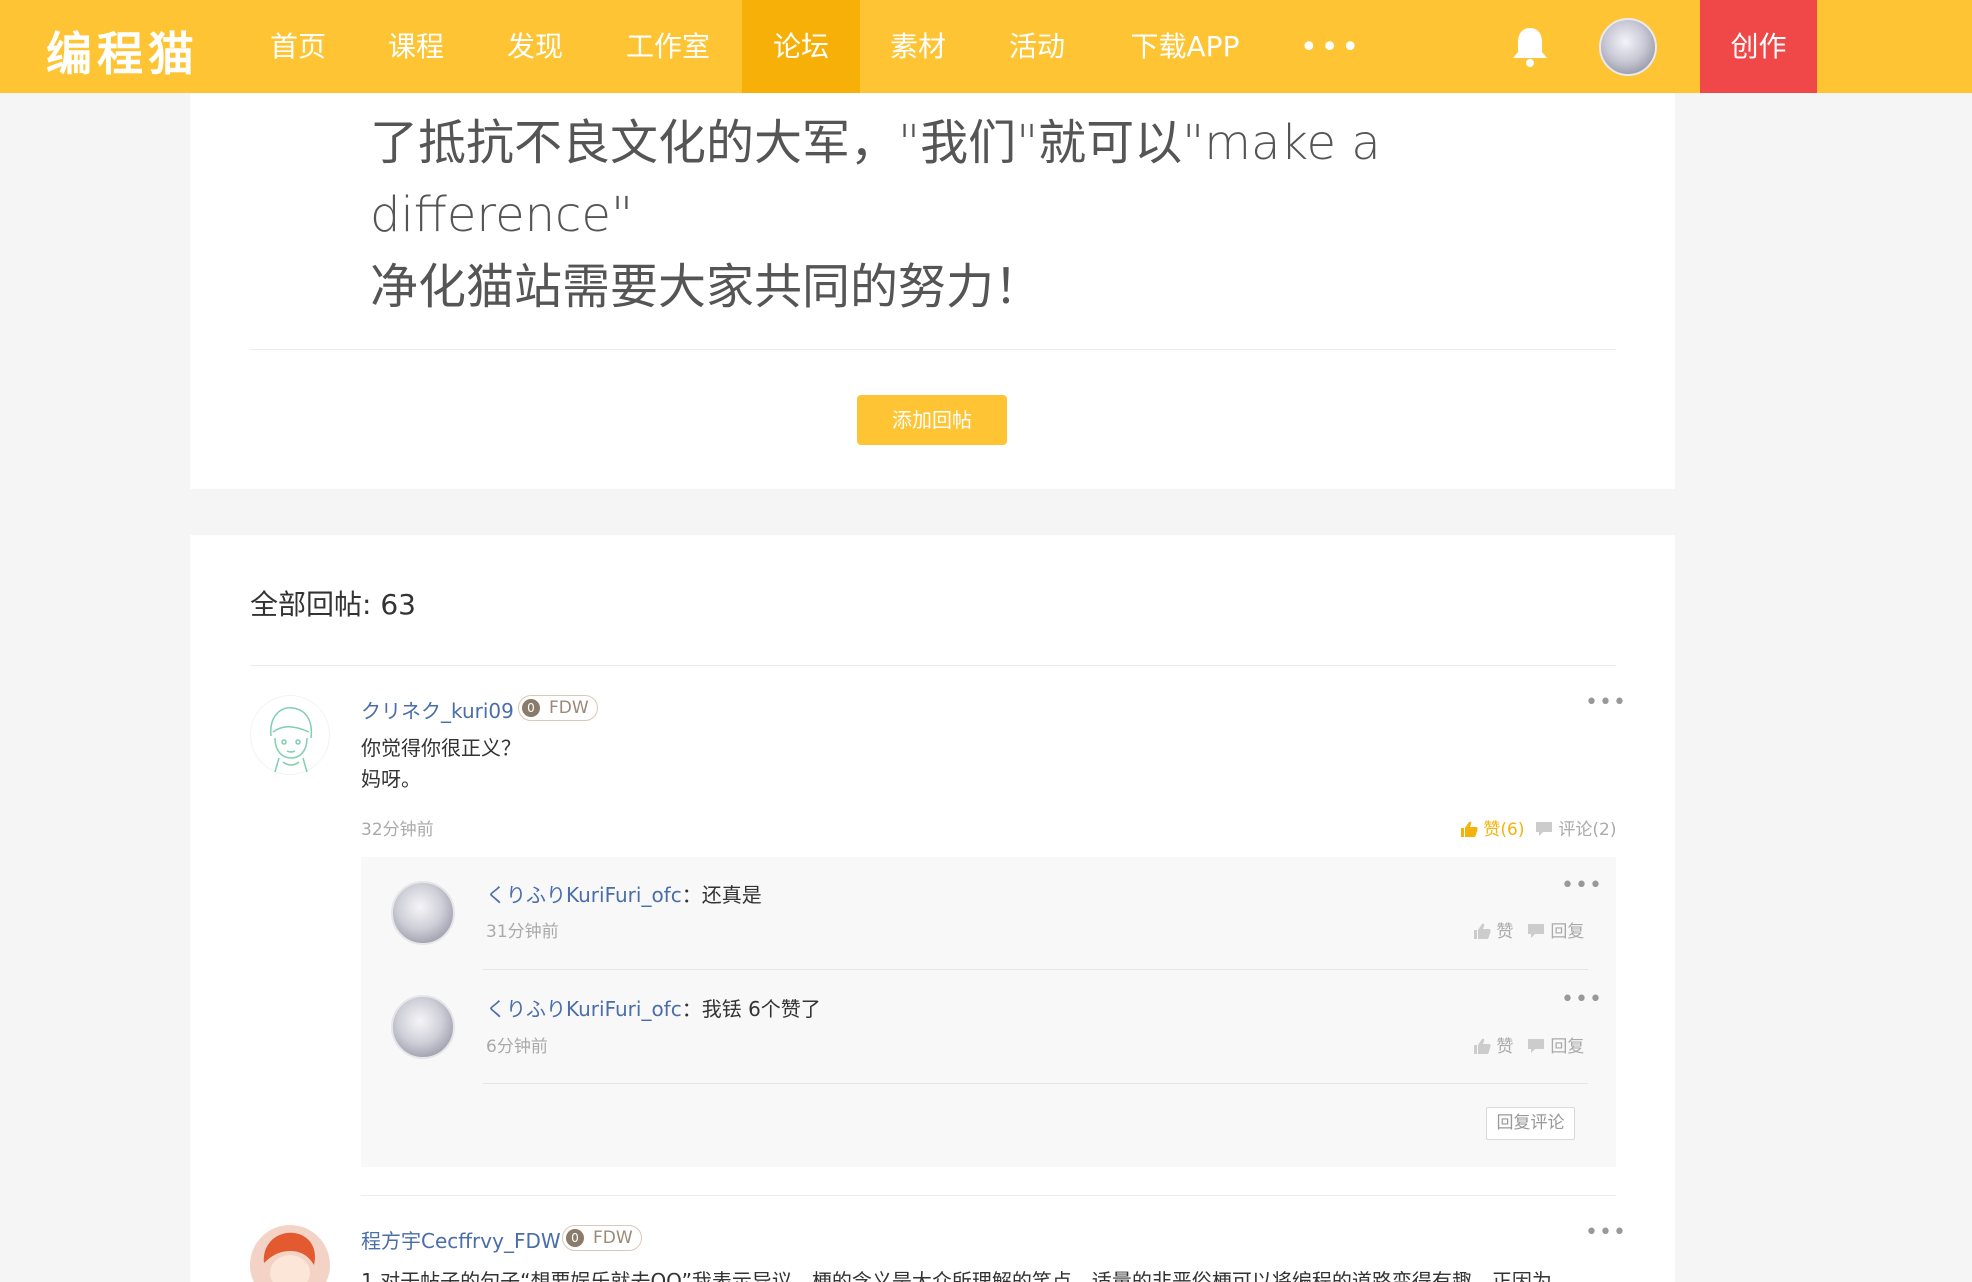 This screenshot has width=1972, height=1282. I want to click on nav-courses: 课程, so click(416, 46).